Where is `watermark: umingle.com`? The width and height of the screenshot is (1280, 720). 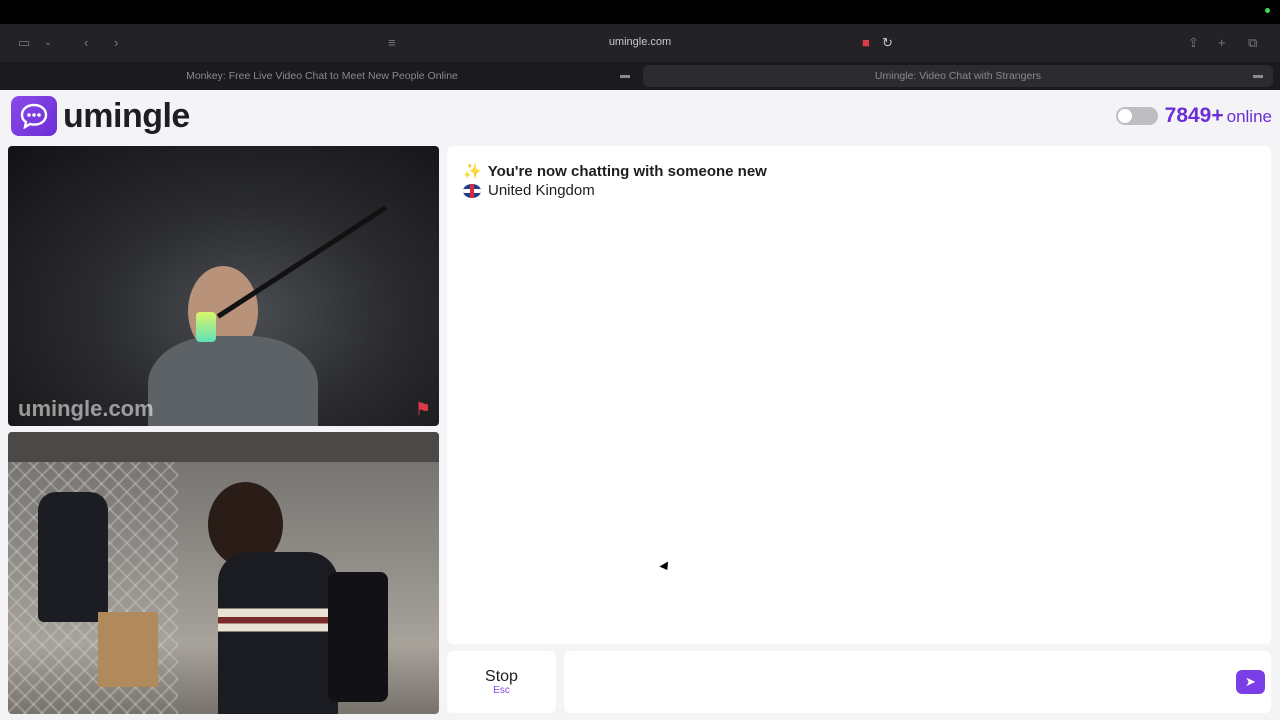
watermark: umingle.com is located at coordinates (86, 408).